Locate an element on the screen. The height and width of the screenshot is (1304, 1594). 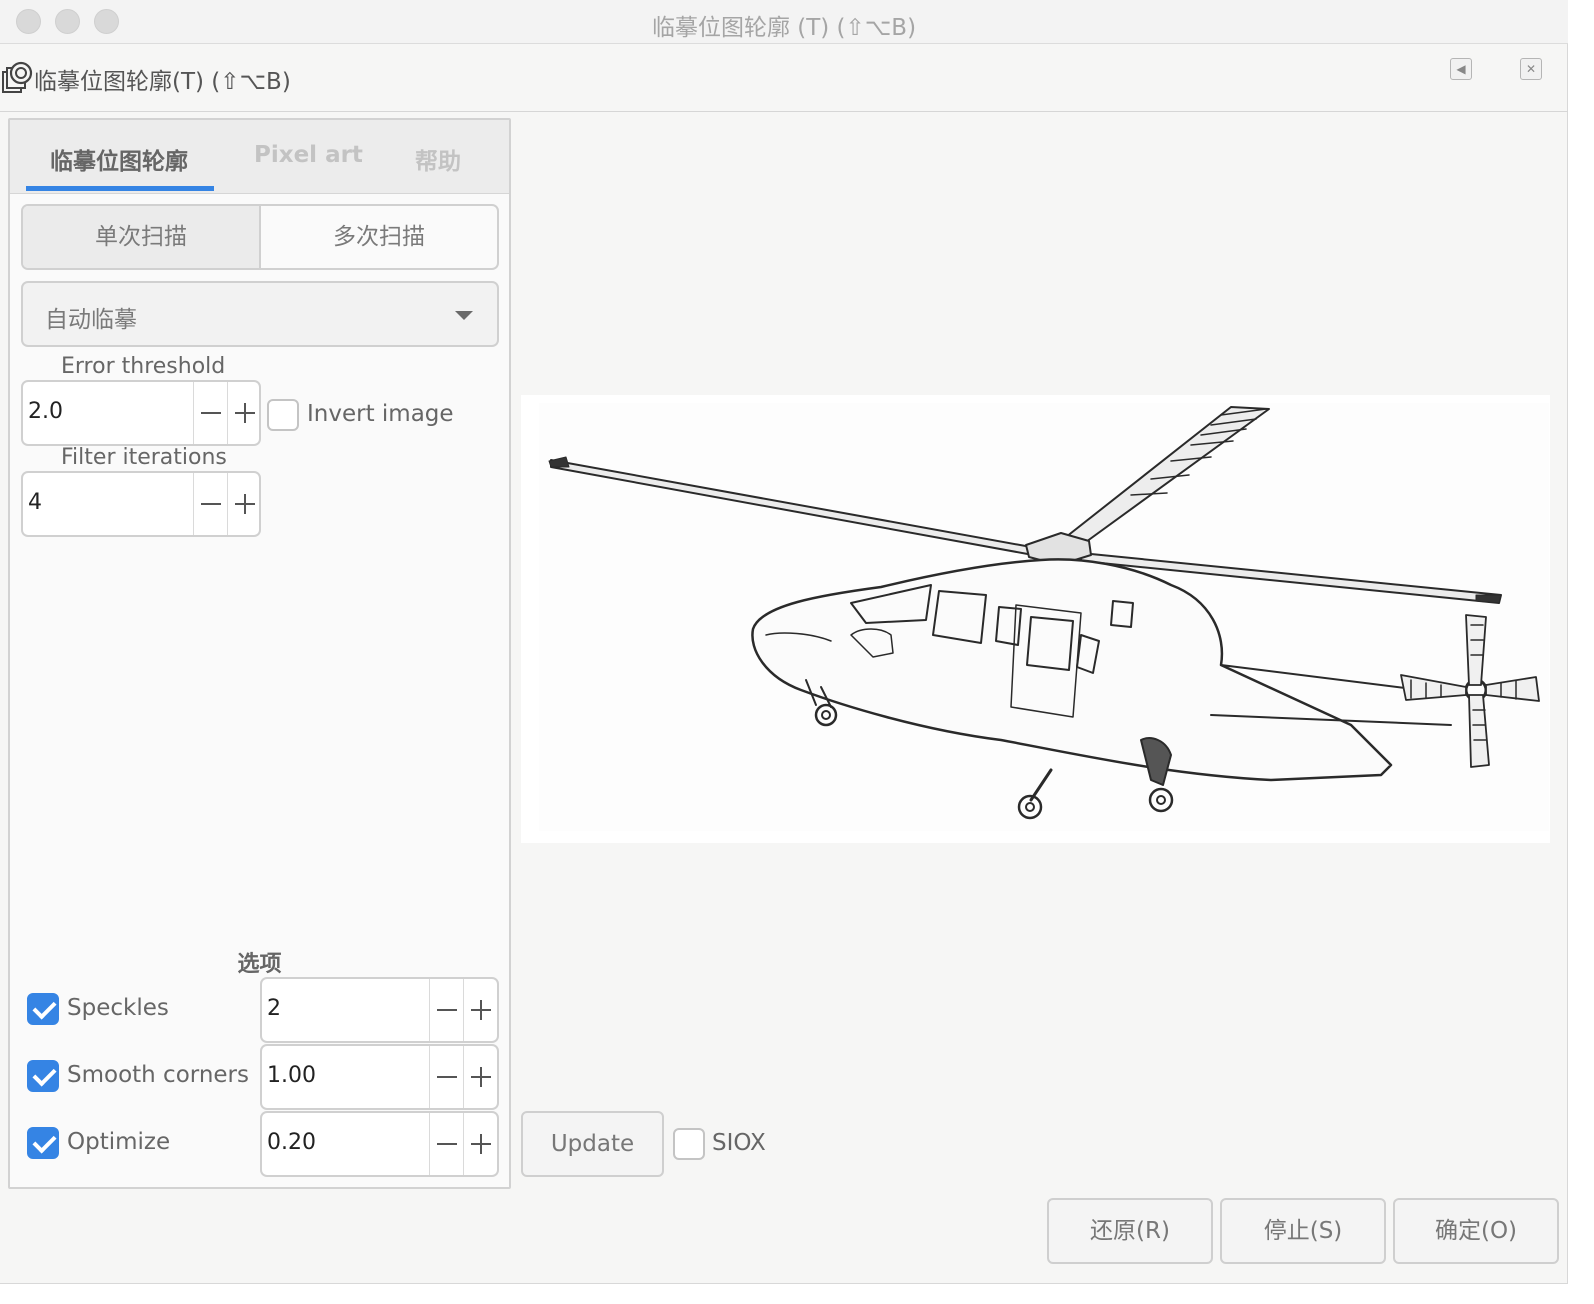
smooth-corners-checkbox is located at coordinates (43, 1076).